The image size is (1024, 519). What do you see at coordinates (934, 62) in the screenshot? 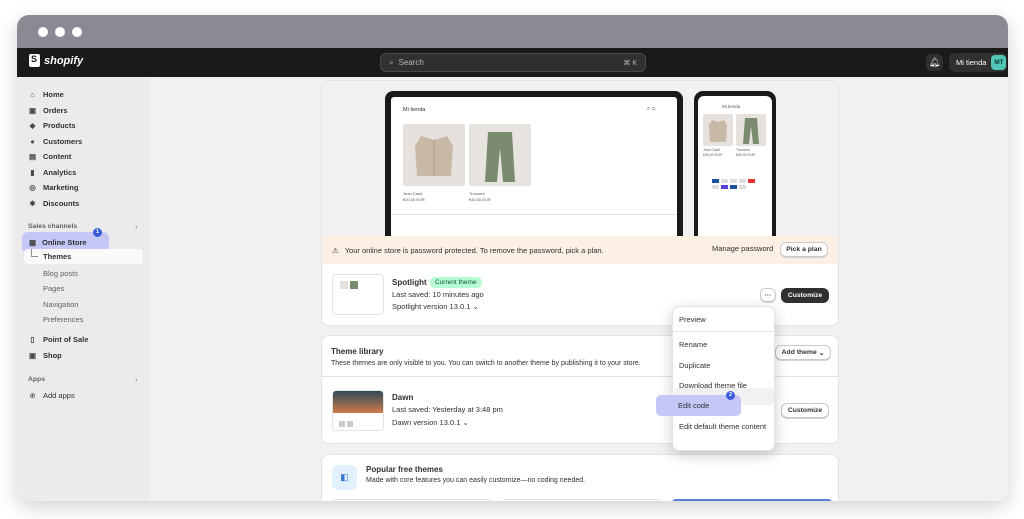
I see `notifications-bell-icon: 🔔︎` at bounding box center [934, 62].